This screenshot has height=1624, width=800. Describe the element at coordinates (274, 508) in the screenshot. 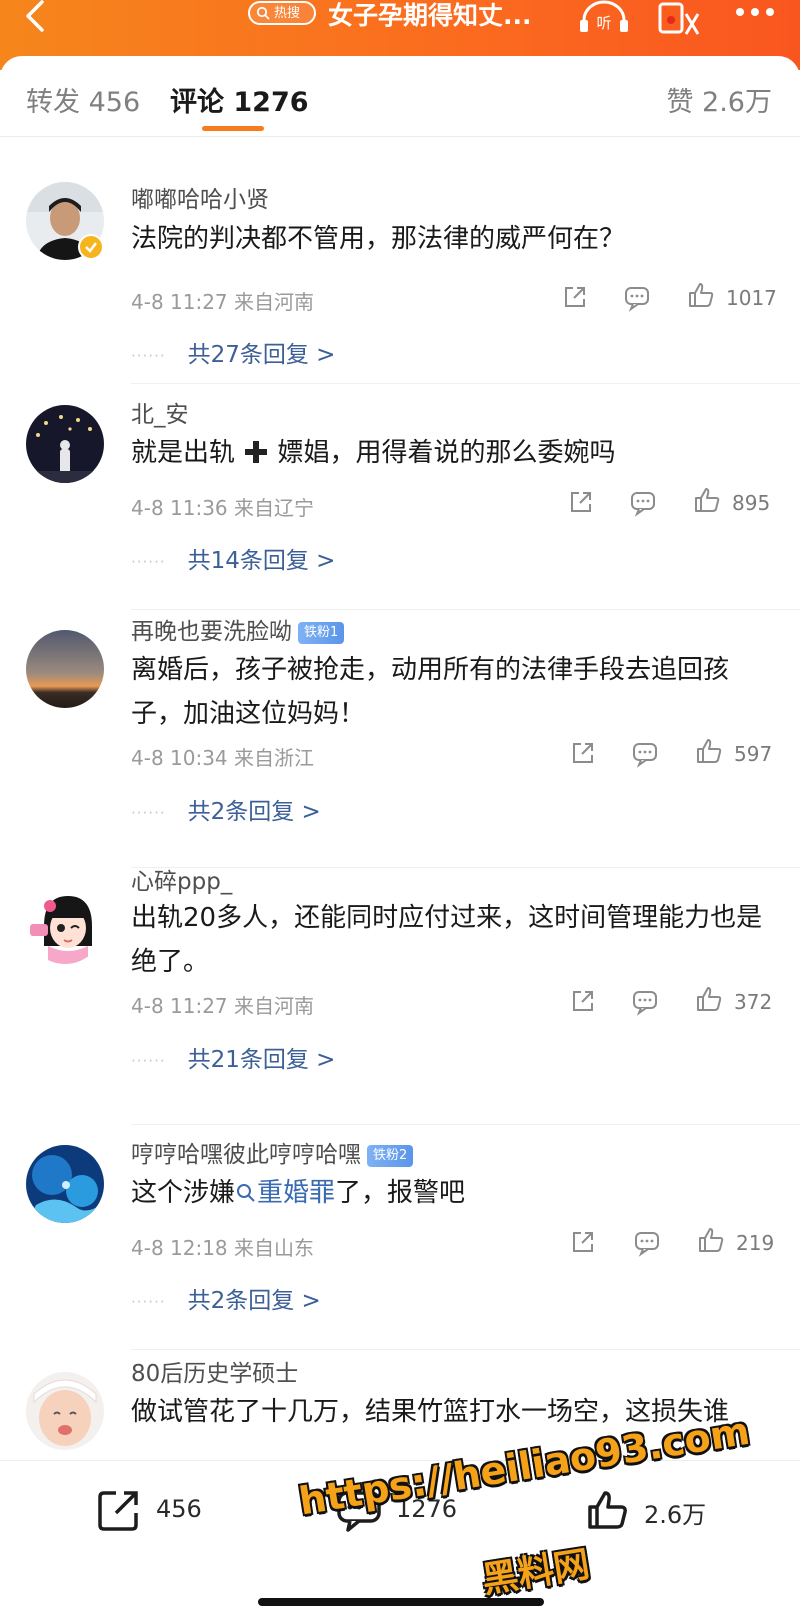

I see `comment-location: 来自辽宁` at that location.